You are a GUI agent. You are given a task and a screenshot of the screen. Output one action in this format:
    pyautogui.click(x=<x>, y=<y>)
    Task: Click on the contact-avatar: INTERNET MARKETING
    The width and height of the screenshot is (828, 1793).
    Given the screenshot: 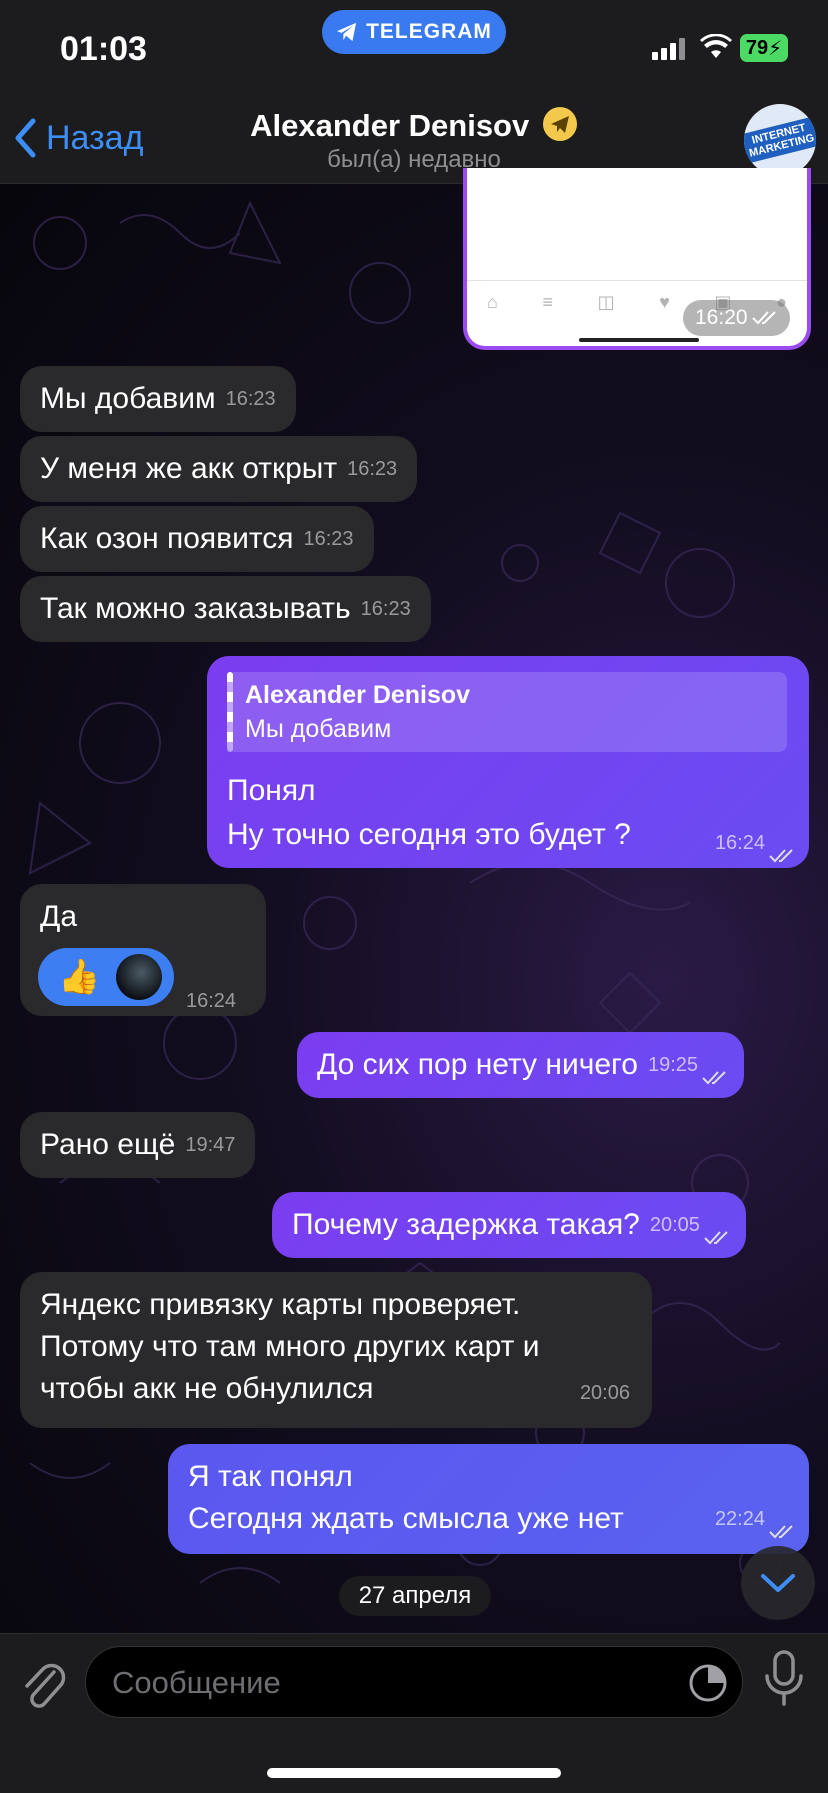 What is the action you would take?
    pyautogui.click(x=780, y=140)
    